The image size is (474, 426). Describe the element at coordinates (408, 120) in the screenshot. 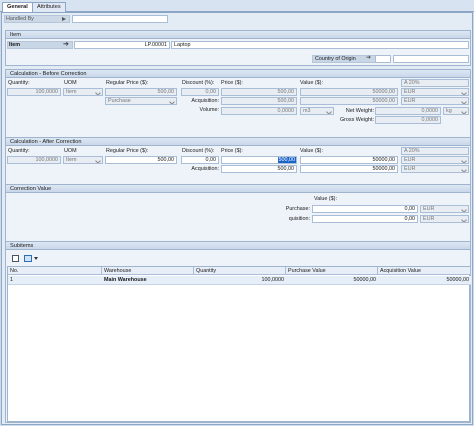

I see `gross-weight-field: 0,0000` at that location.